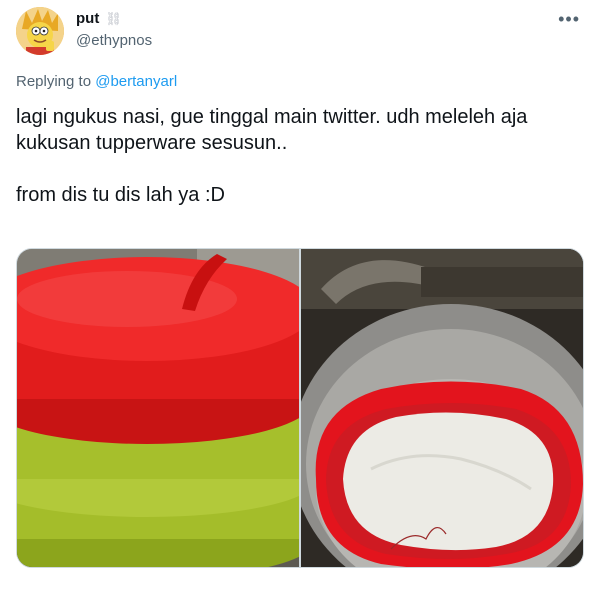 This screenshot has width=598, height=615. I want to click on author-handle: @ethypnos, so click(114, 40).